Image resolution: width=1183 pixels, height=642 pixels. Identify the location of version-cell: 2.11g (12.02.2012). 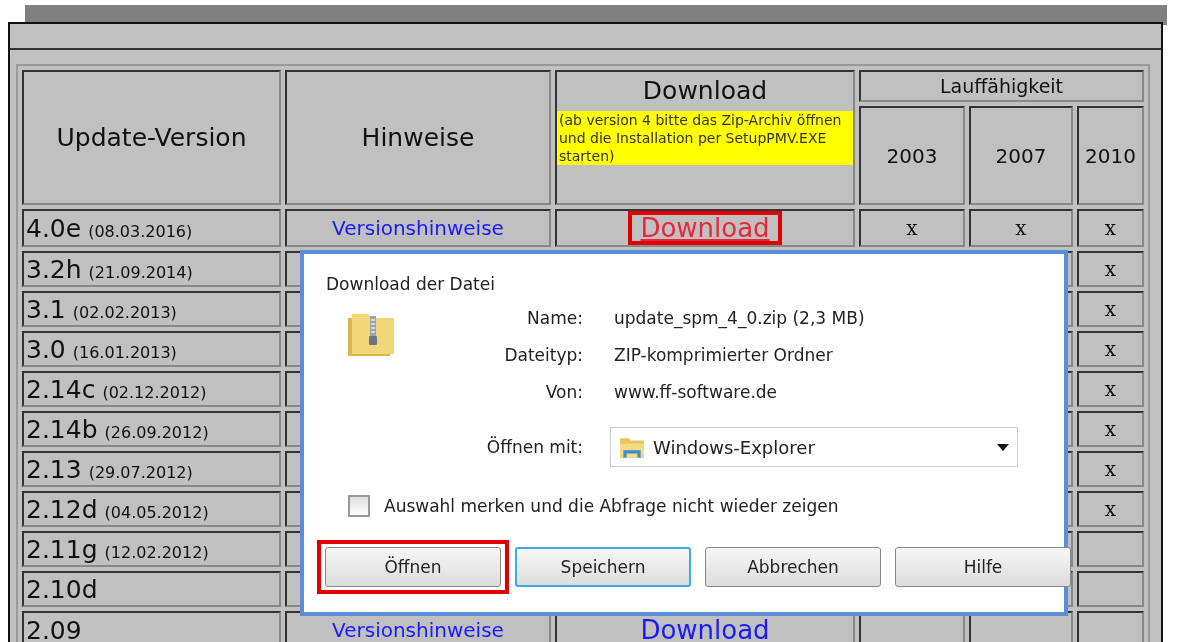
(151, 549).